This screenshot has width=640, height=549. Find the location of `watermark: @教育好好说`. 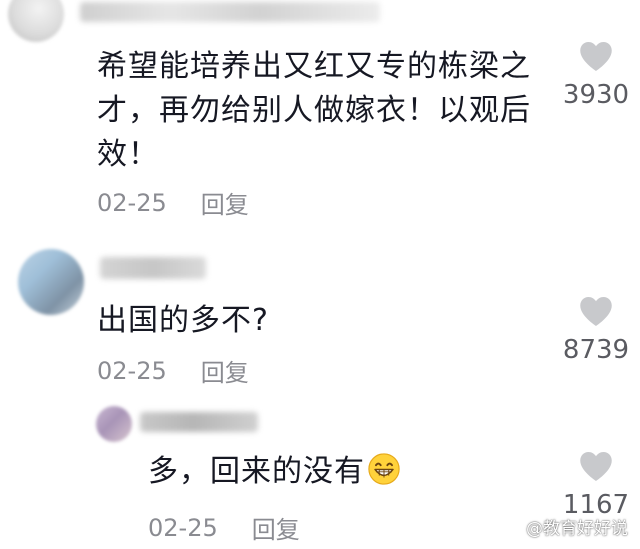

watermark: @教育好好说 is located at coordinates (566, 526).